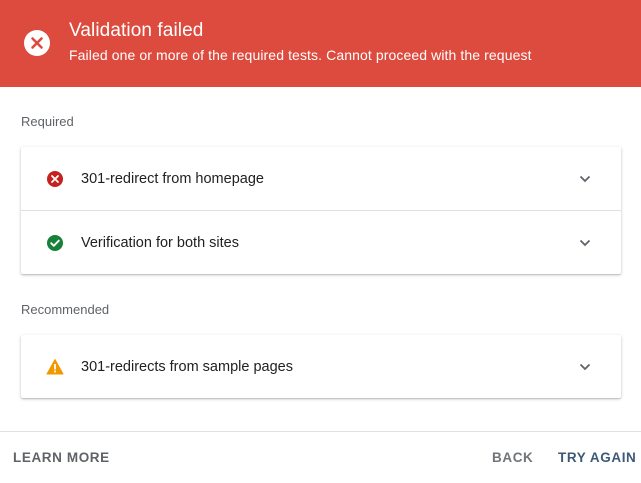  I want to click on test-row-sample-redirects: 301-redirects from sample pages, so click(321, 366).